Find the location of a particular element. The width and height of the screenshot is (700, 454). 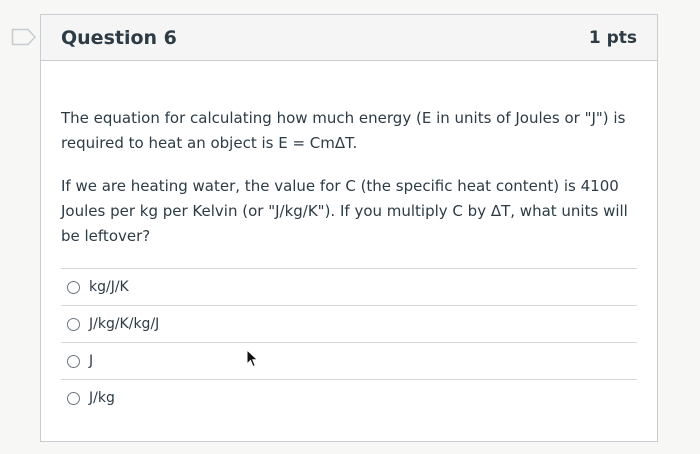

question-title: Question 6 is located at coordinates (119, 37).